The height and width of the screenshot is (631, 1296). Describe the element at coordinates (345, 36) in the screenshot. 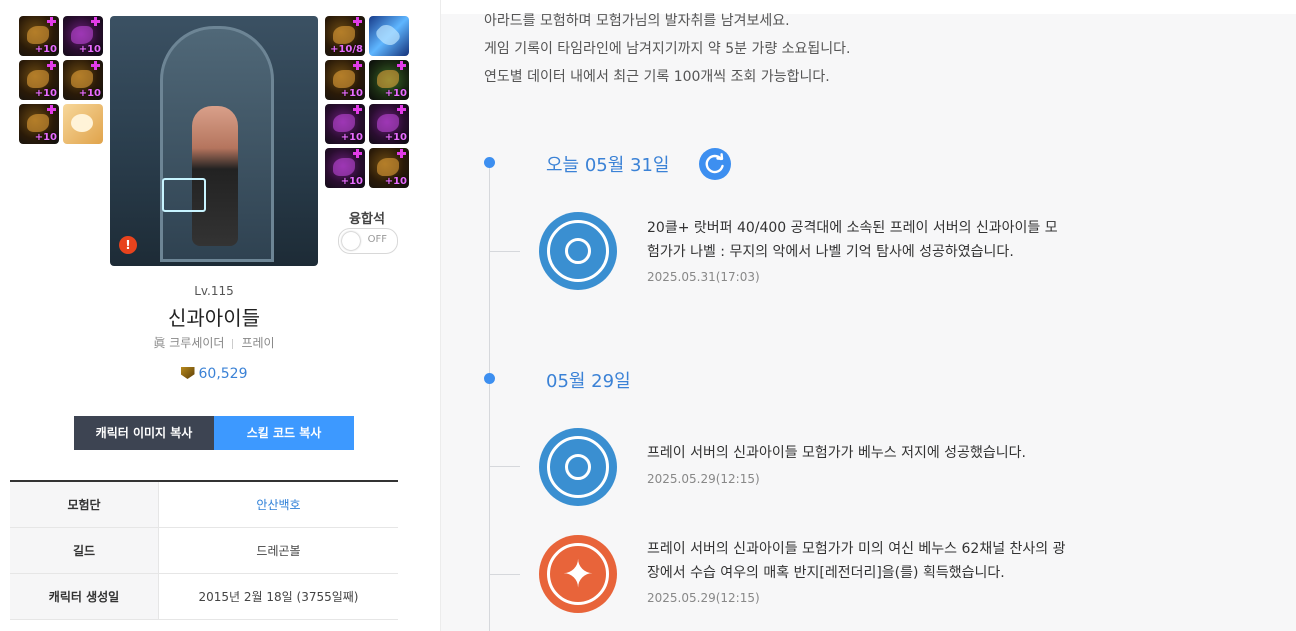

I see `equipment-slot: +10/8` at that location.